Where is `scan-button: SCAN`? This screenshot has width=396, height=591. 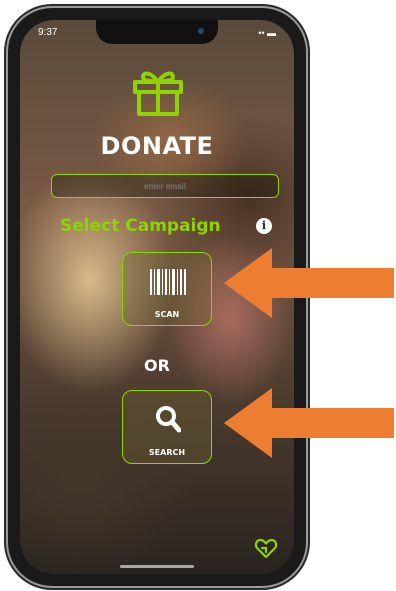 scan-button: SCAN is located at coordinates (167, 289).